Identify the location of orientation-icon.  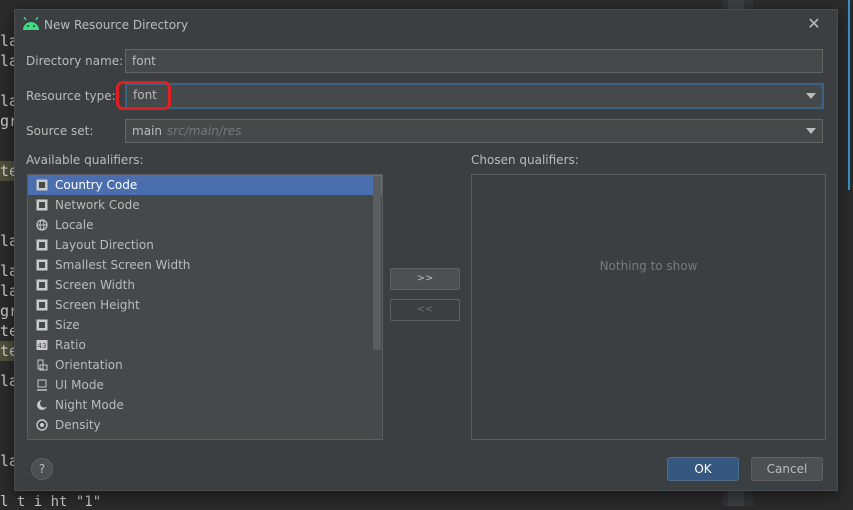
(42, 365).